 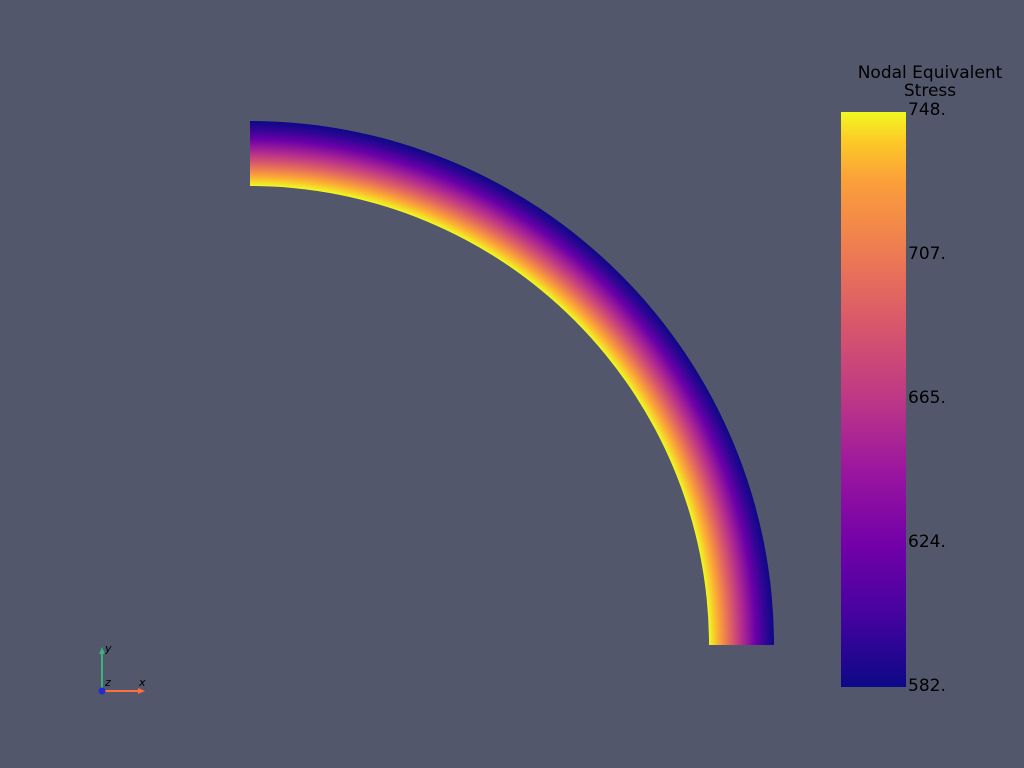 What do you see at coordinates (927, 110) in the screenshot?
I see `scalar-bar-label-max: 748.` at bounding box center [927, 110].